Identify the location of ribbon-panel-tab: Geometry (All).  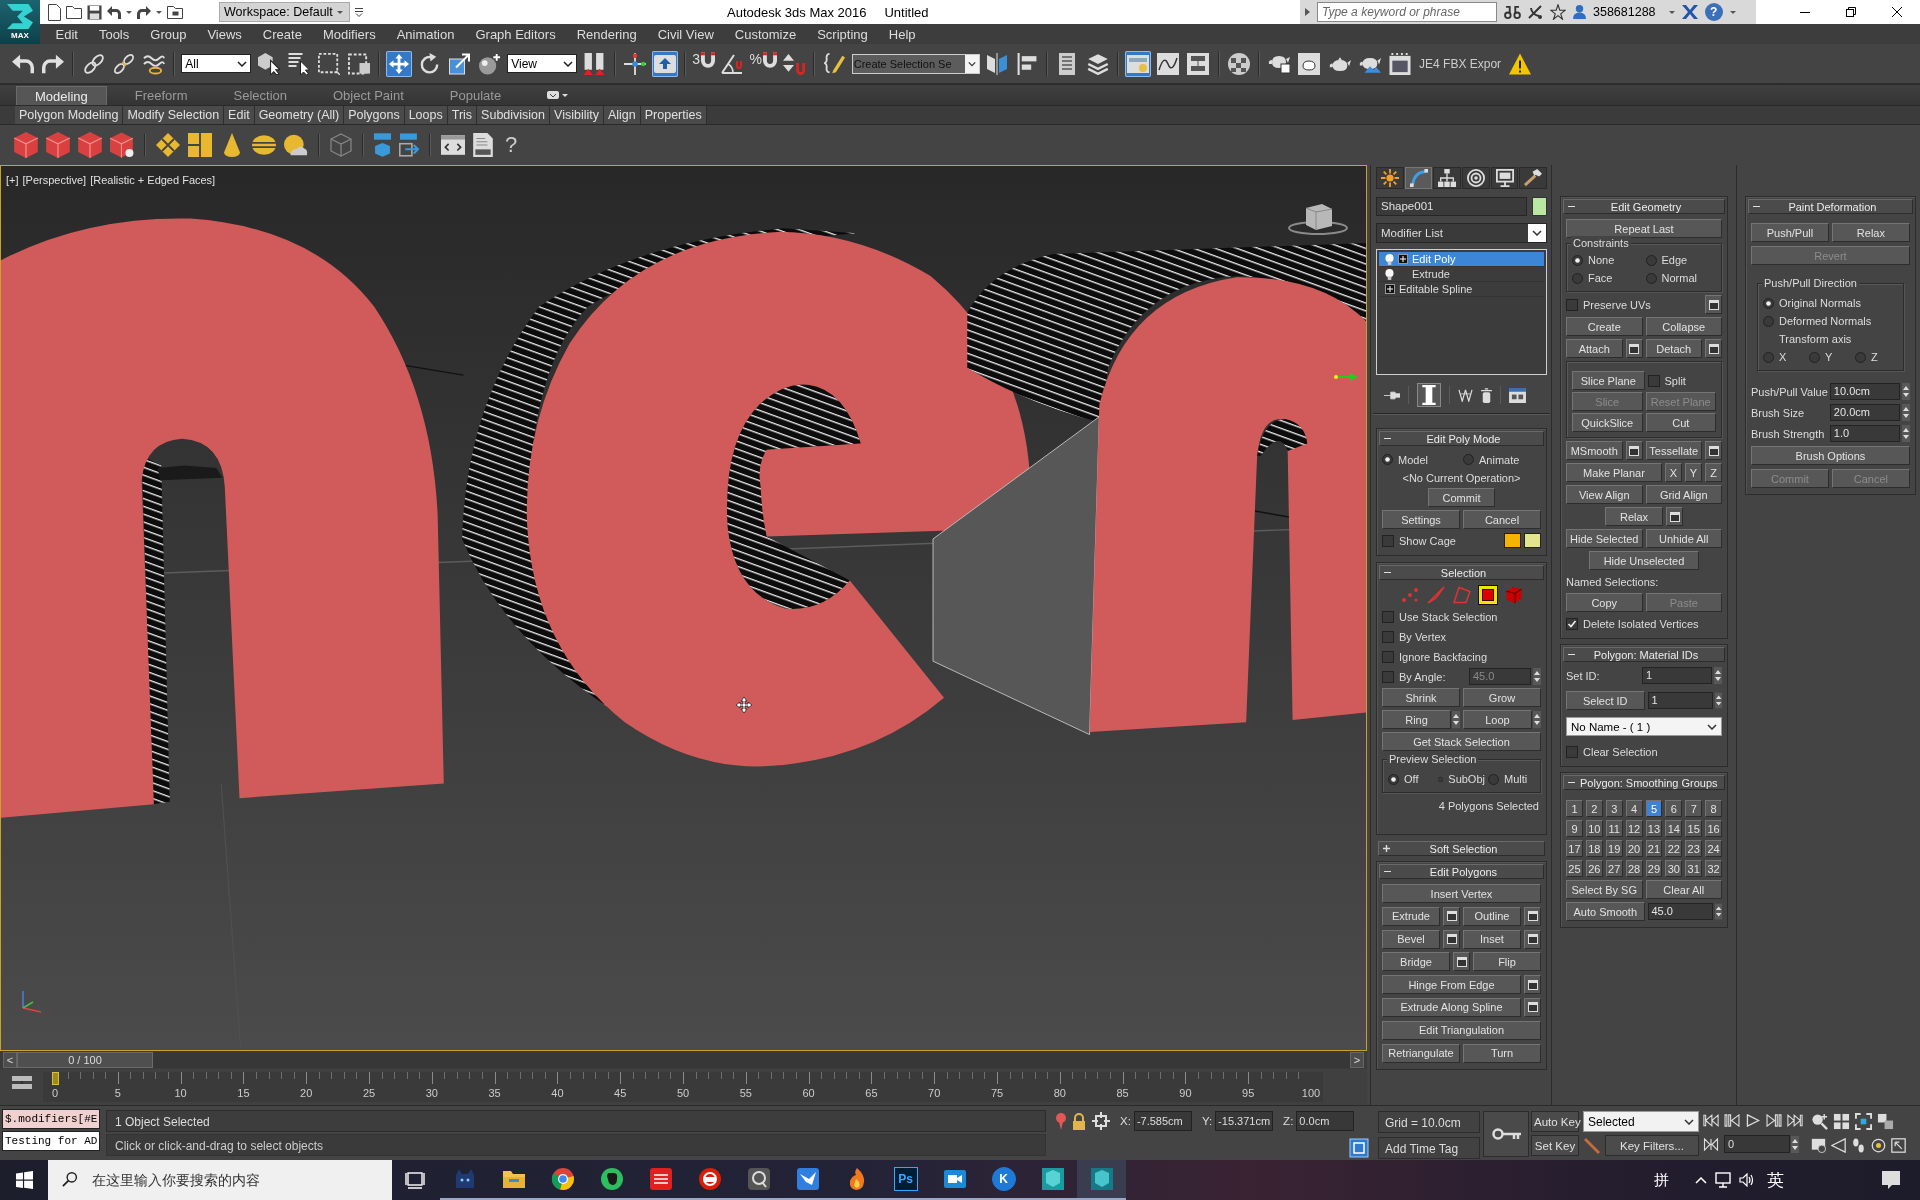
(299, 115).